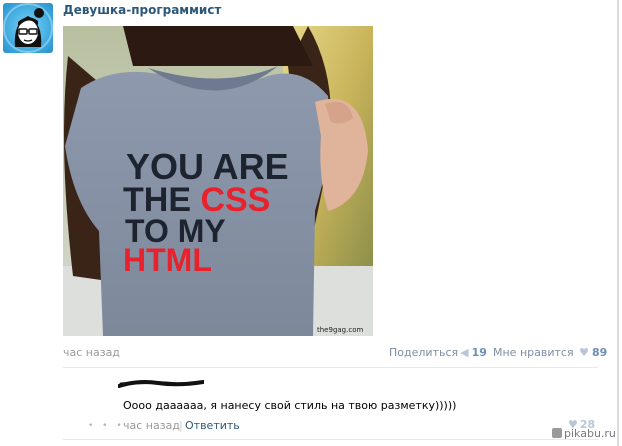 Image resolution: width=622 pixels, height=446 pixels. Describe the element at coordinates (557, 433) in the screenshot. I see `pikabu-icon` at that location.